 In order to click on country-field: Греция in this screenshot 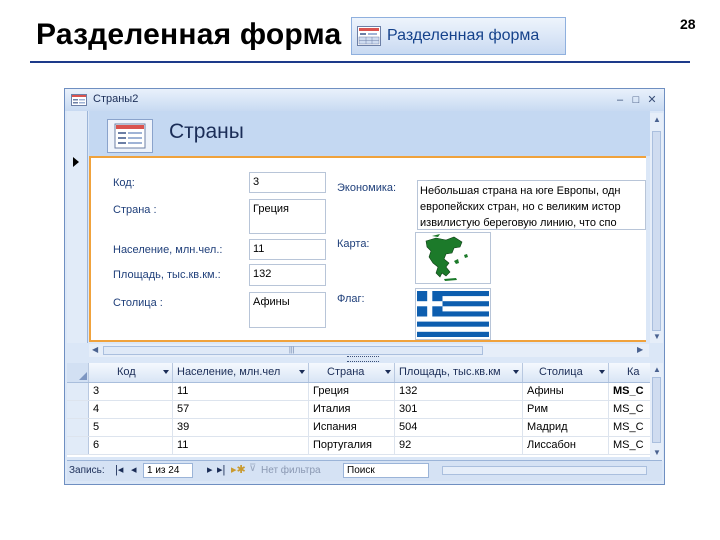, I will do `click(287, 216)`.